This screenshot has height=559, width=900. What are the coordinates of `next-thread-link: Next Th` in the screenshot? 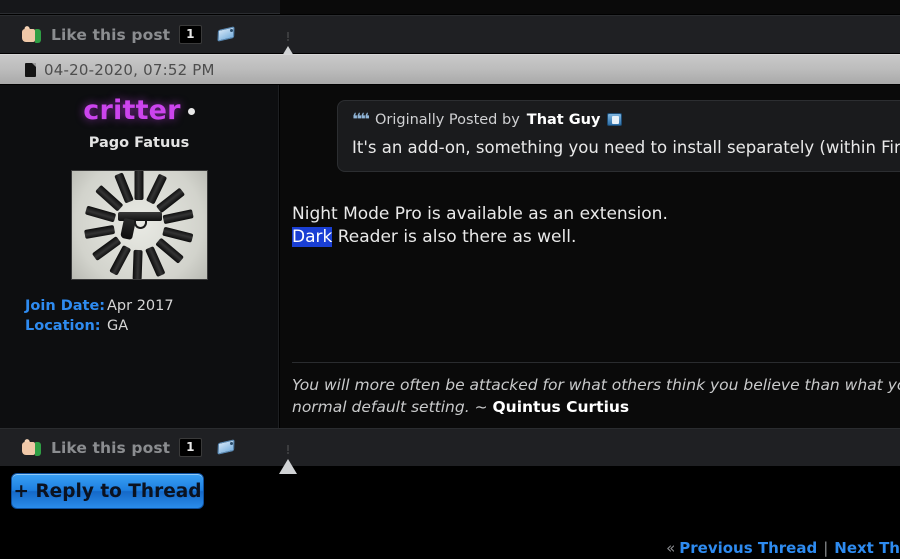 It's located at (867, 548).